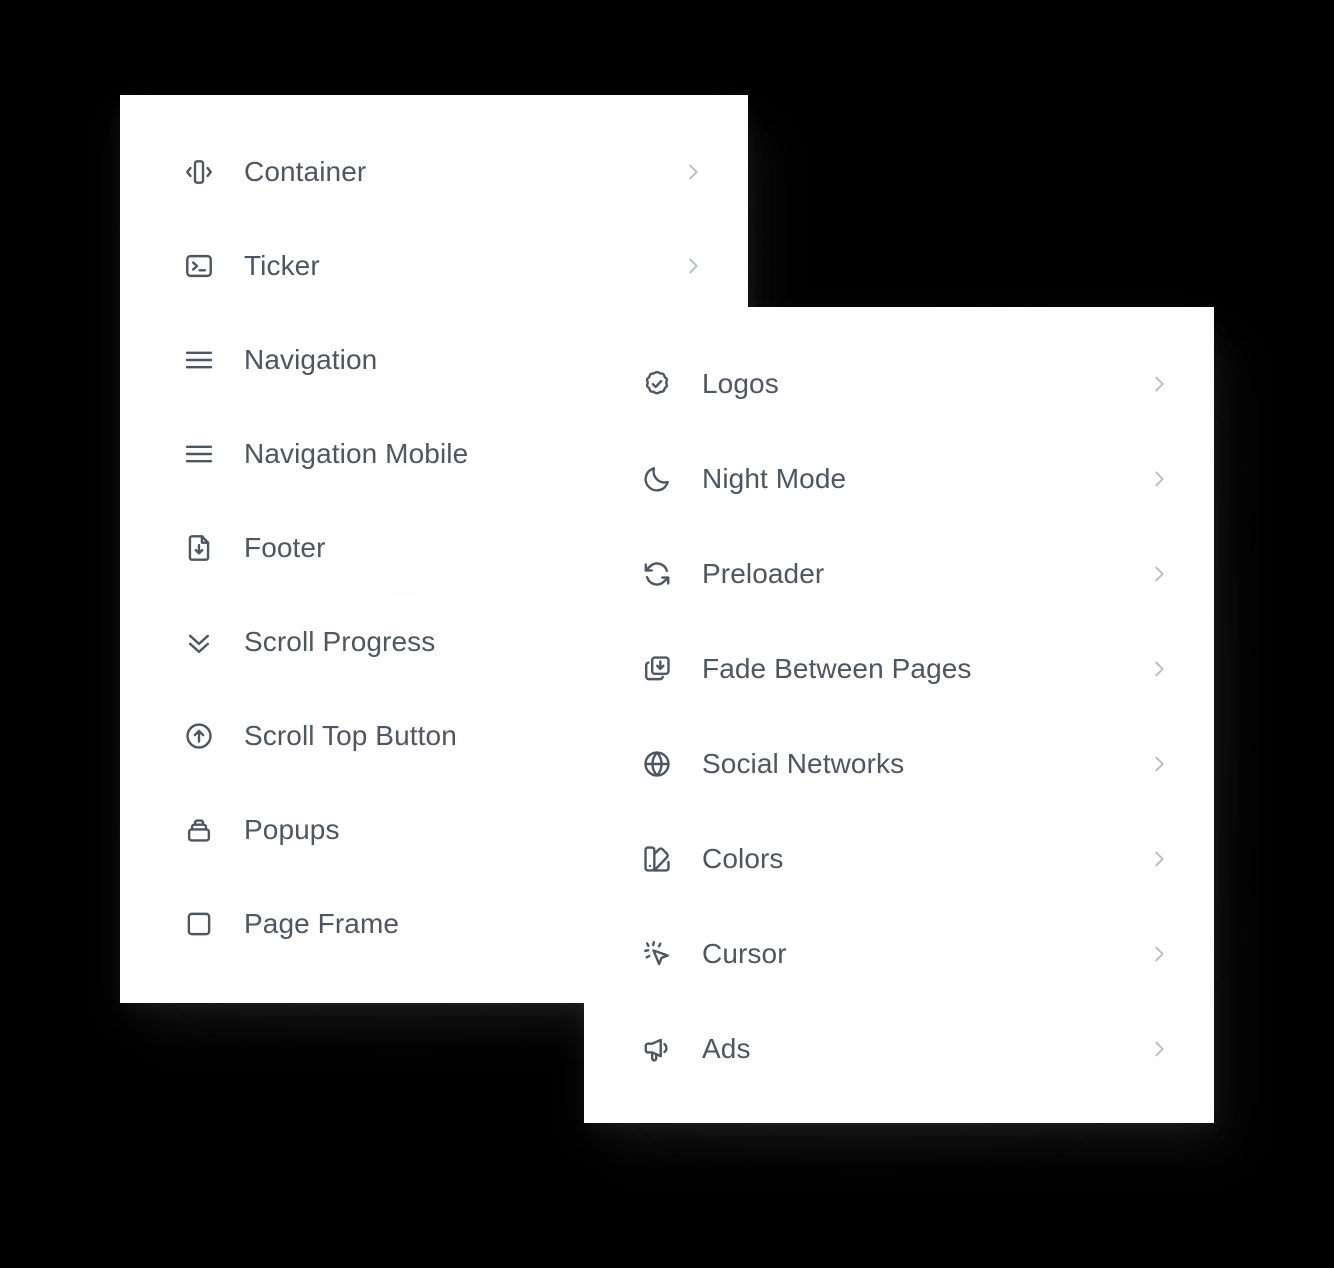  What do you see at coordinates (199, 736) in the screenshot?
I see `arrow-up-circle-icon` at bounding box center [199, 736].